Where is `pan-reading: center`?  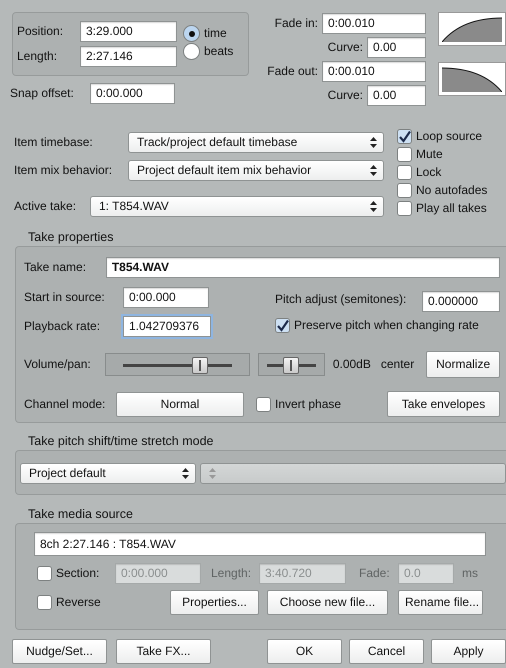 pan-reading: center is located at coordinates (397, 364).